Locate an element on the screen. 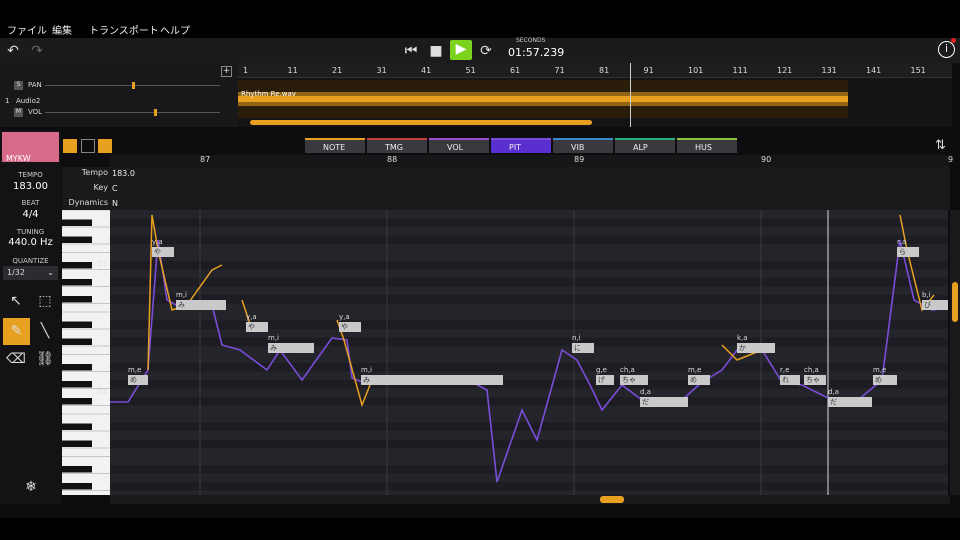  note-block: れ is located at coordinates (790, 380).